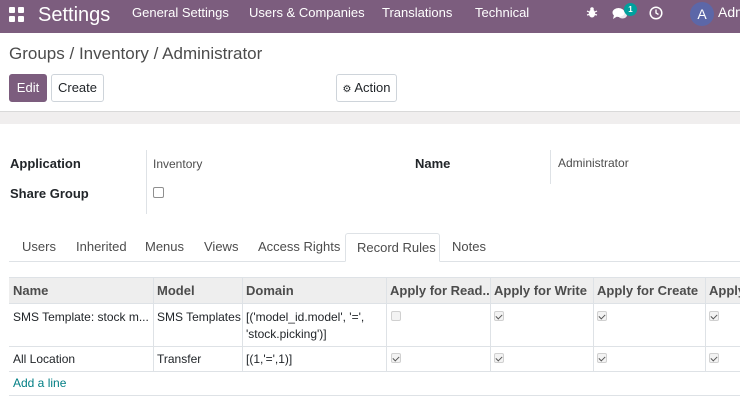  Describe the element at coordinates (729, 12) in the screenshot. I see `user-name: Adm` at that location.